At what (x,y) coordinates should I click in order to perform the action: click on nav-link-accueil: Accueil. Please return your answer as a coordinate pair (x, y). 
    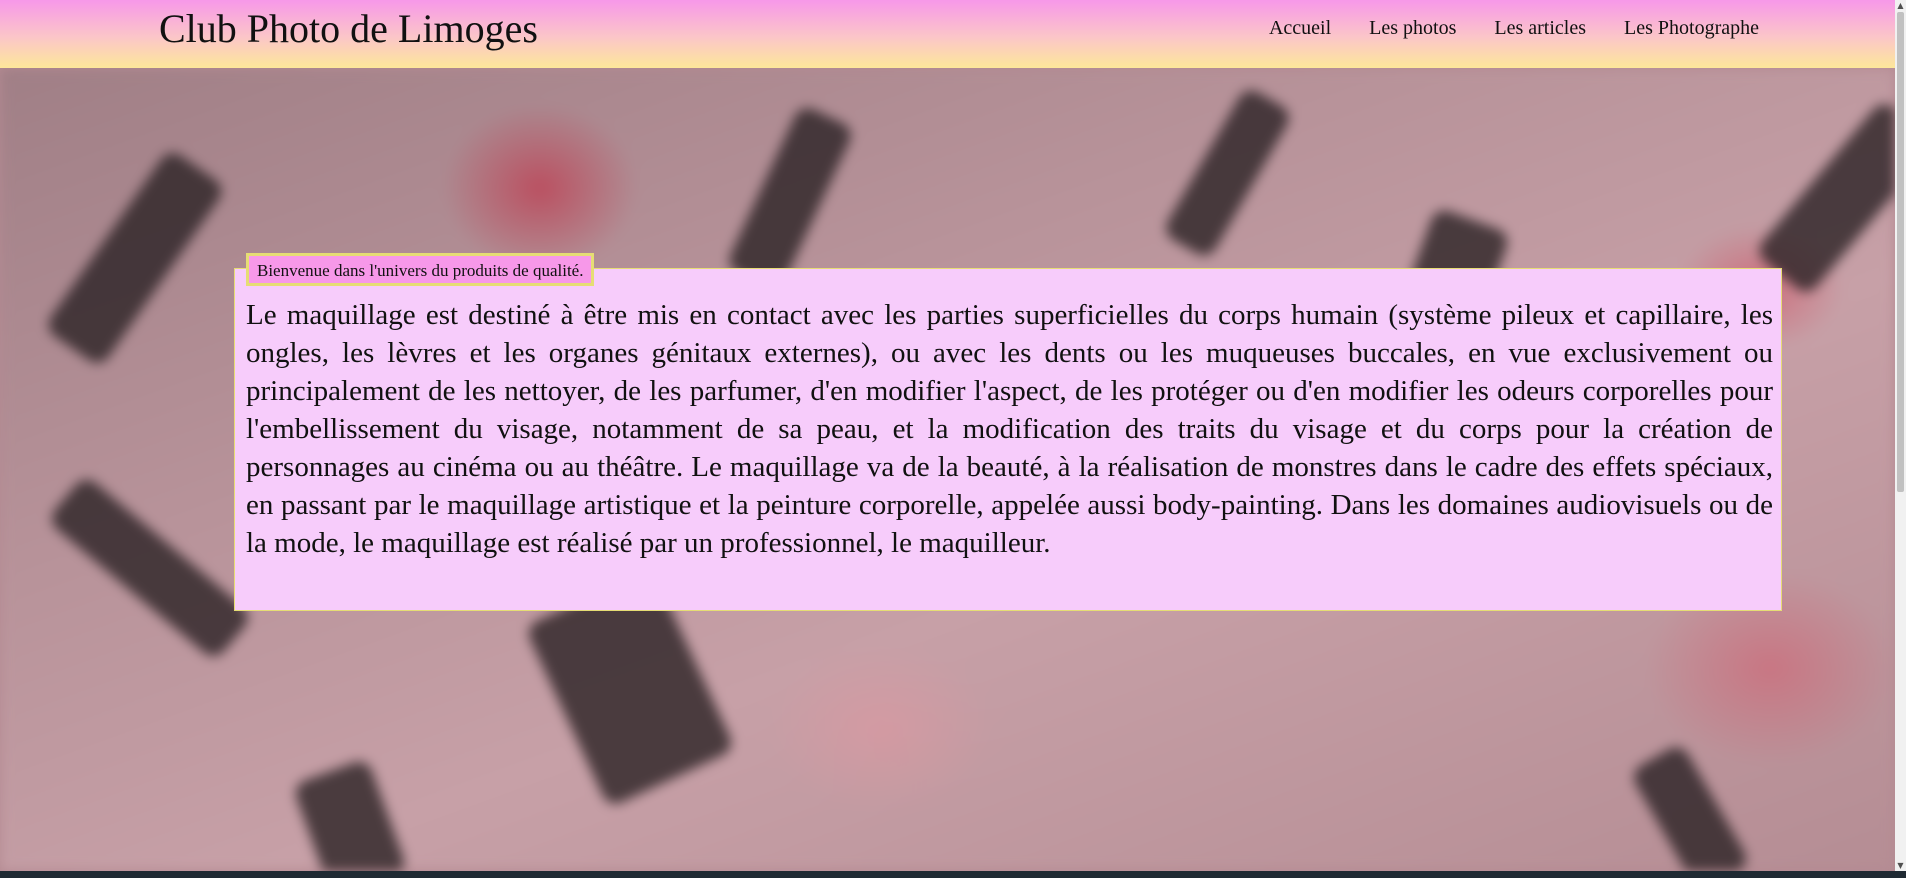
    Looking at the image, I should click on (1300, 28).